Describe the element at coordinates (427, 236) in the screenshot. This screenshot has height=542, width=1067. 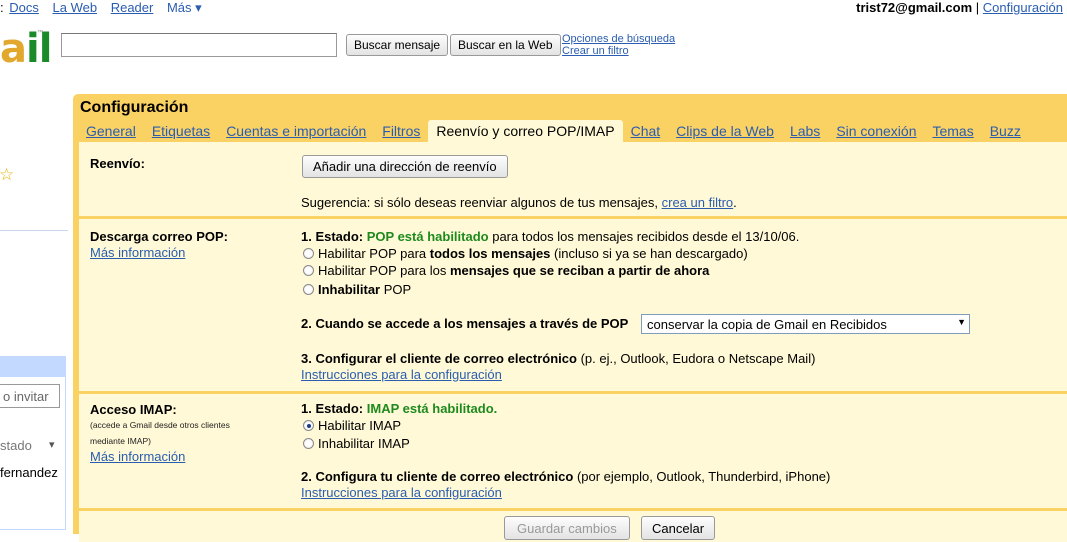
I see `pop-status-value: POP está habilitado` at that location.